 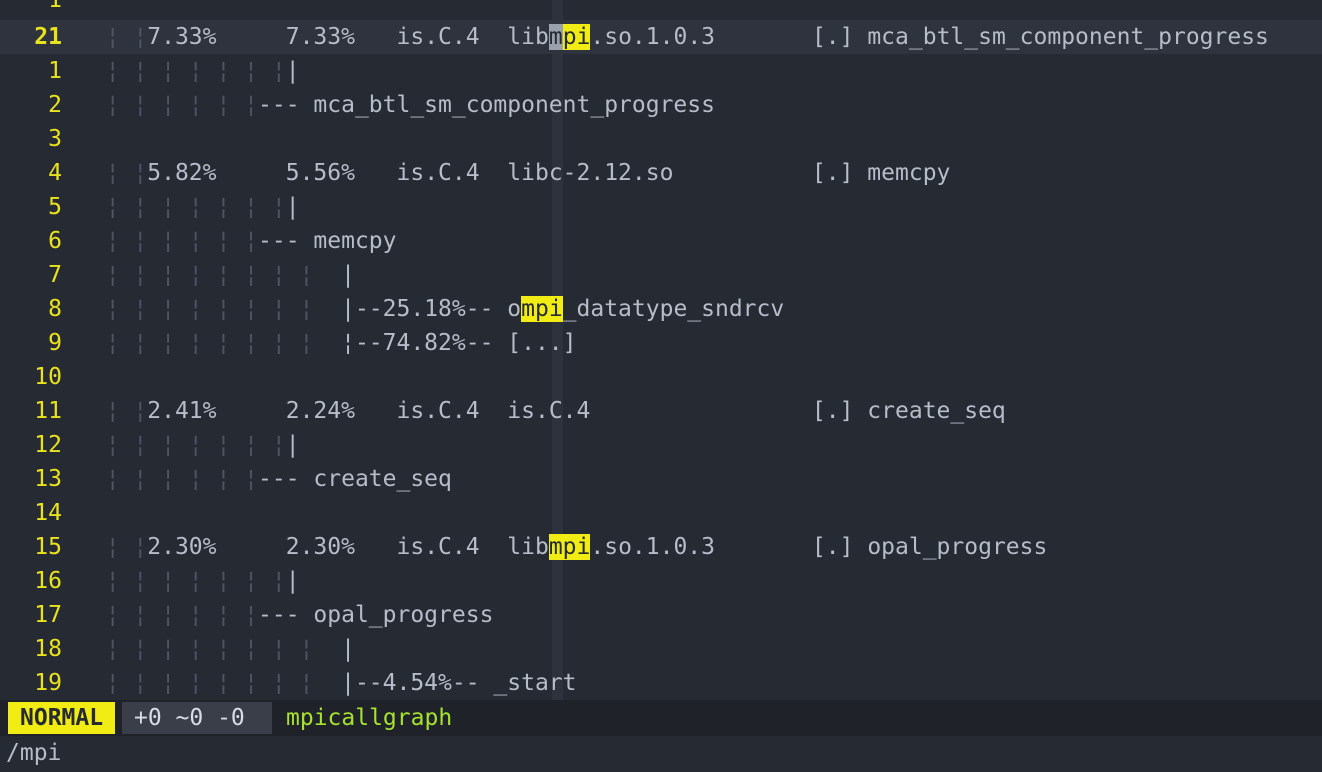 What do you see at coordinates (445, 683) in the screenshot?
I see `line-content: |--4.54%-- _start` at bounding box center [445, 683].